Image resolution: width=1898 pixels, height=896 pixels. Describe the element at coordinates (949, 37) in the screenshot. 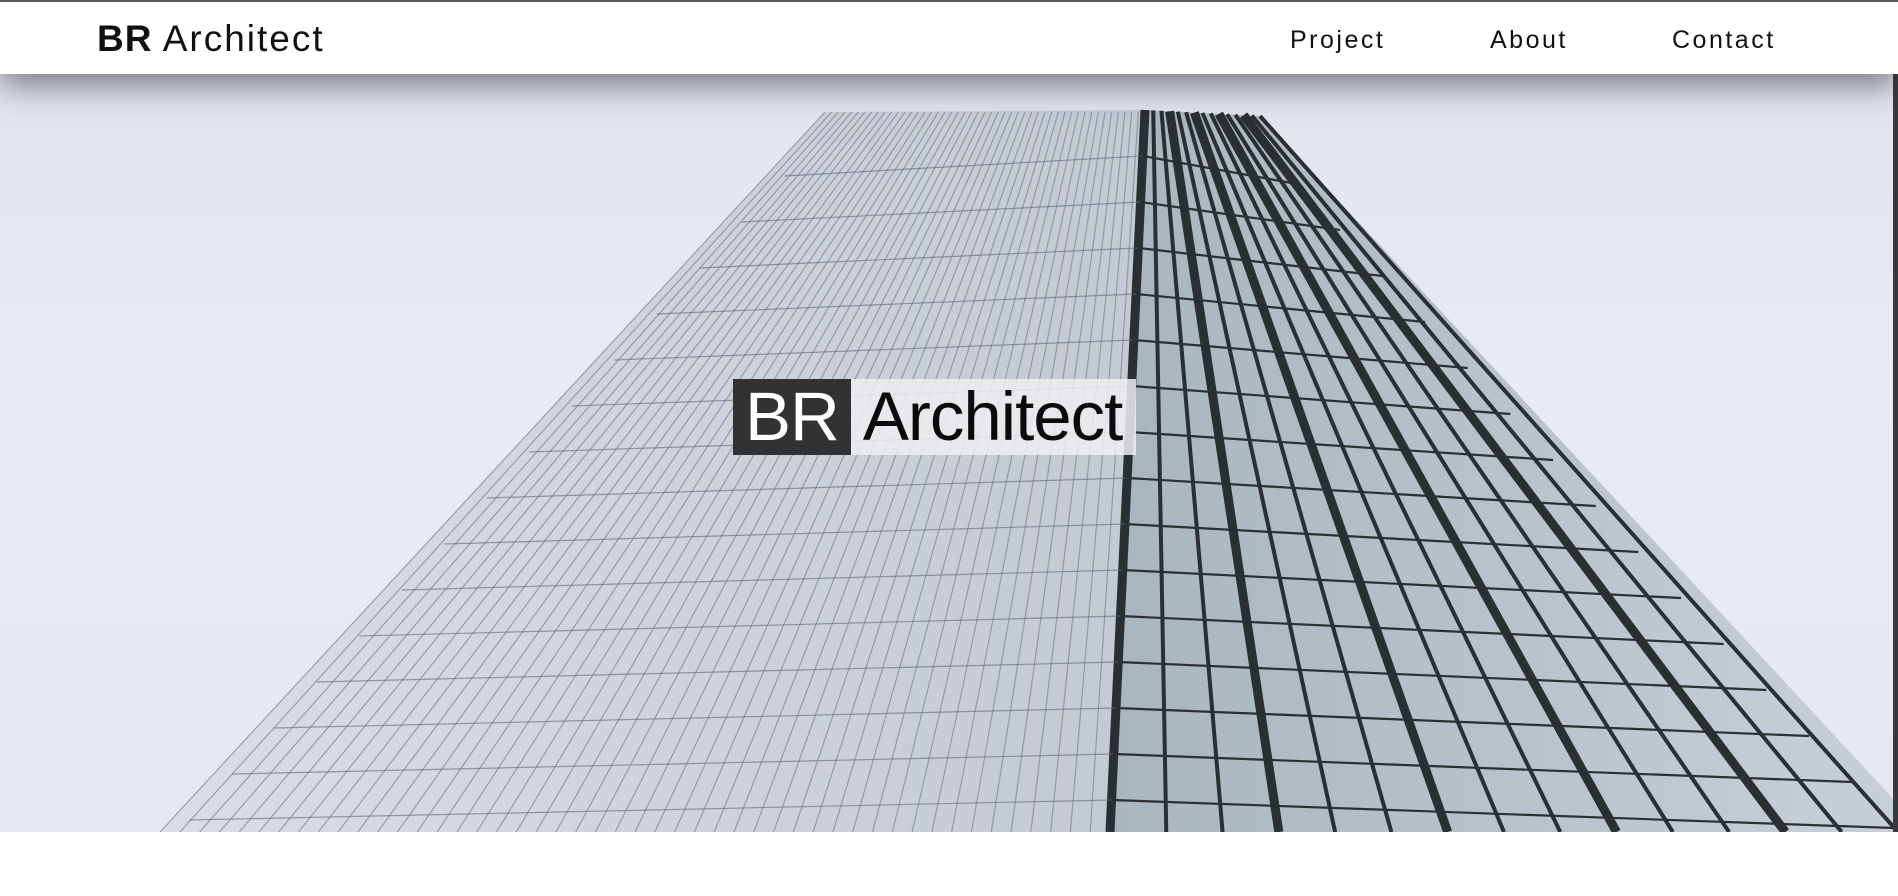

I see `top-navbar: BR Architect Project About Contact` at that location.